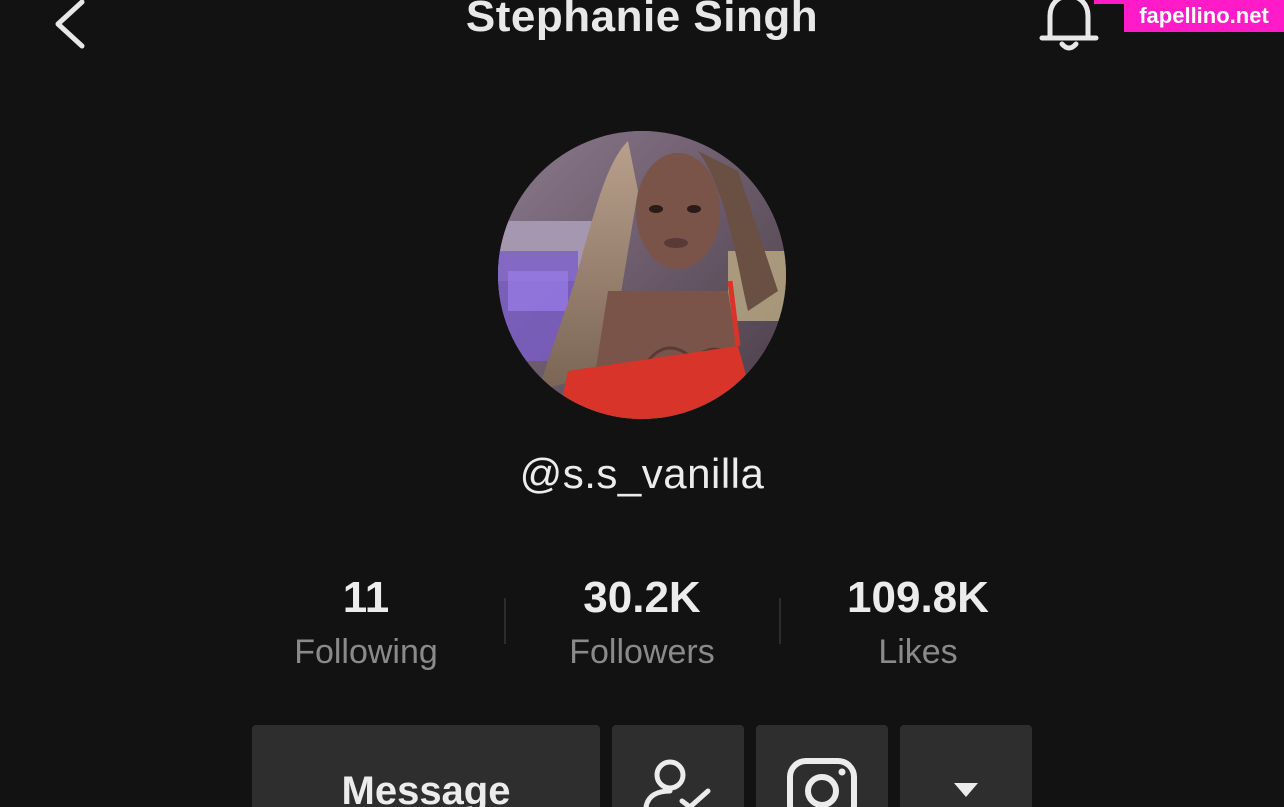 Image resolution: width=1284 pixels, height=807 pixels. Describe the element at coordinates (366, 597) in the screenshot. I see `following-count: 11` at that location.